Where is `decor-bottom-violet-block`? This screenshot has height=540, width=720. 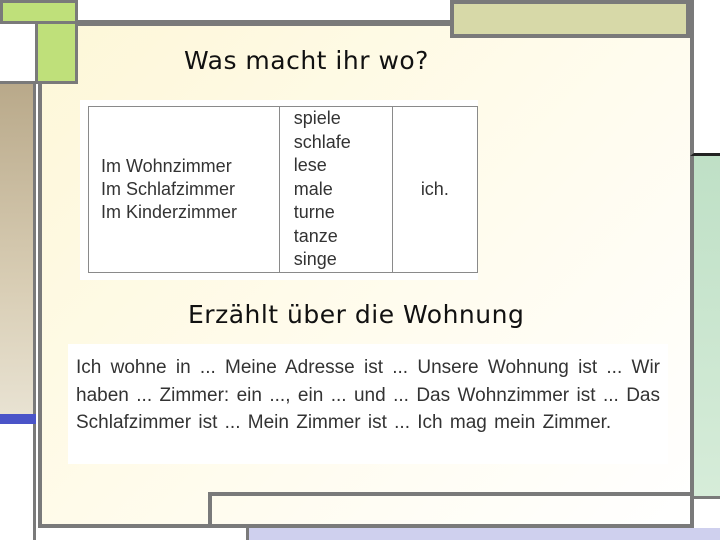
decor-bottom-violet-block is located at coordinates (483, 534).